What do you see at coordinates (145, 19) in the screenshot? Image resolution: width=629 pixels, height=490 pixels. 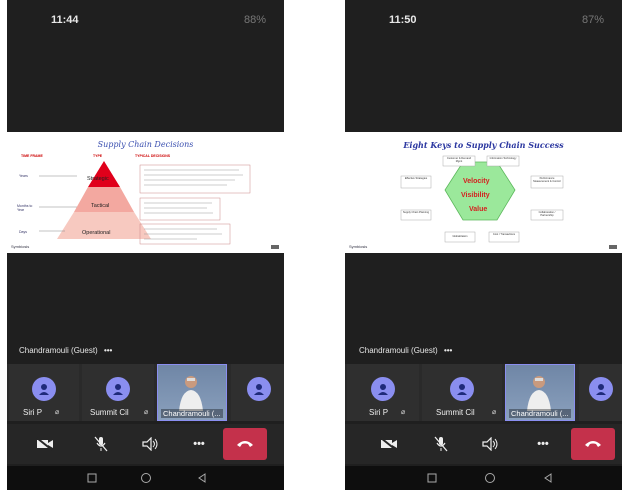 I see `status-bar: 11:44 88%` at bounding box center [145, 19].